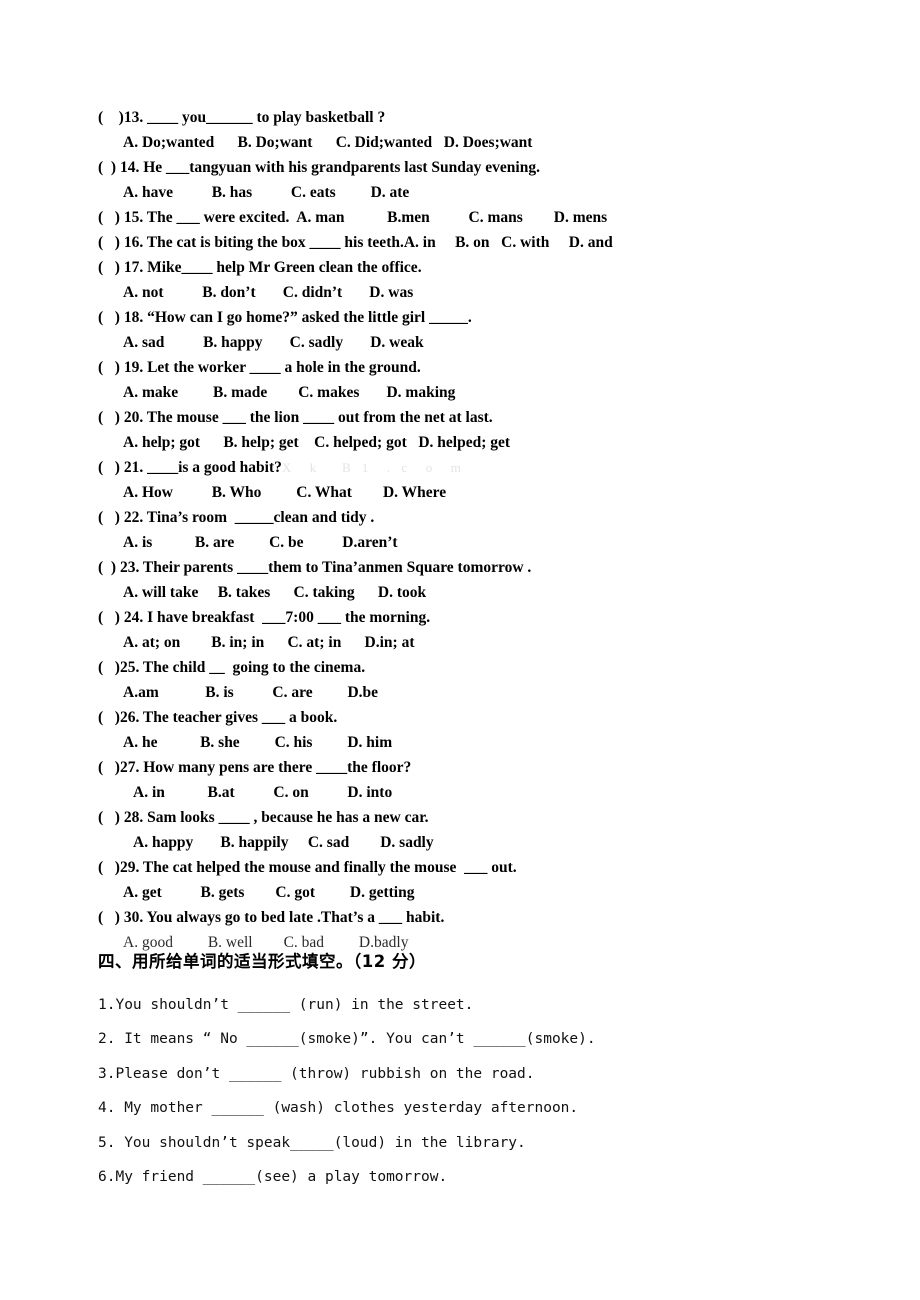 The width and height of the screenshot is (920, 1300). What do you see at coordinates (260, 542) in the screenshot?
I see `question-options-22: A. is B. are C. be D.aren’t` at bounding box center [260, 542].